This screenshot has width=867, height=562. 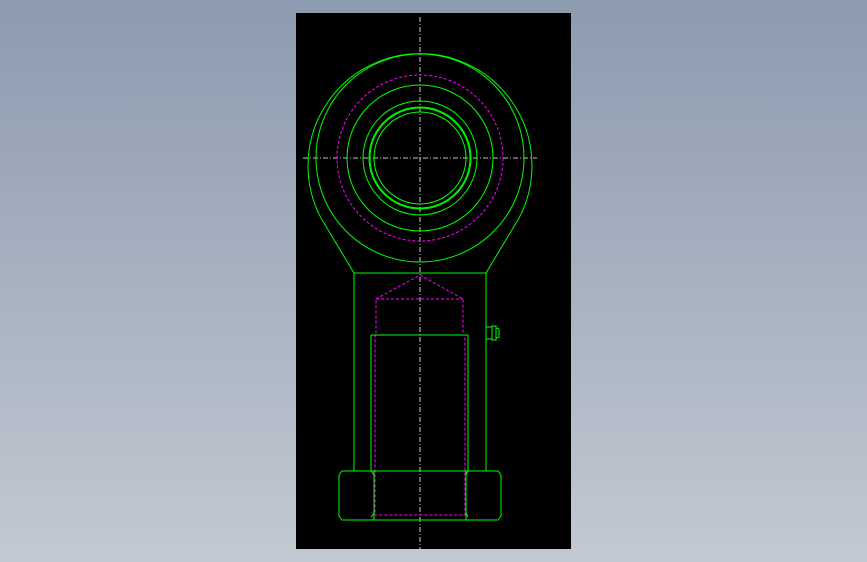 I want to click on grease-nipple-hex, so click(x=494, y=333).